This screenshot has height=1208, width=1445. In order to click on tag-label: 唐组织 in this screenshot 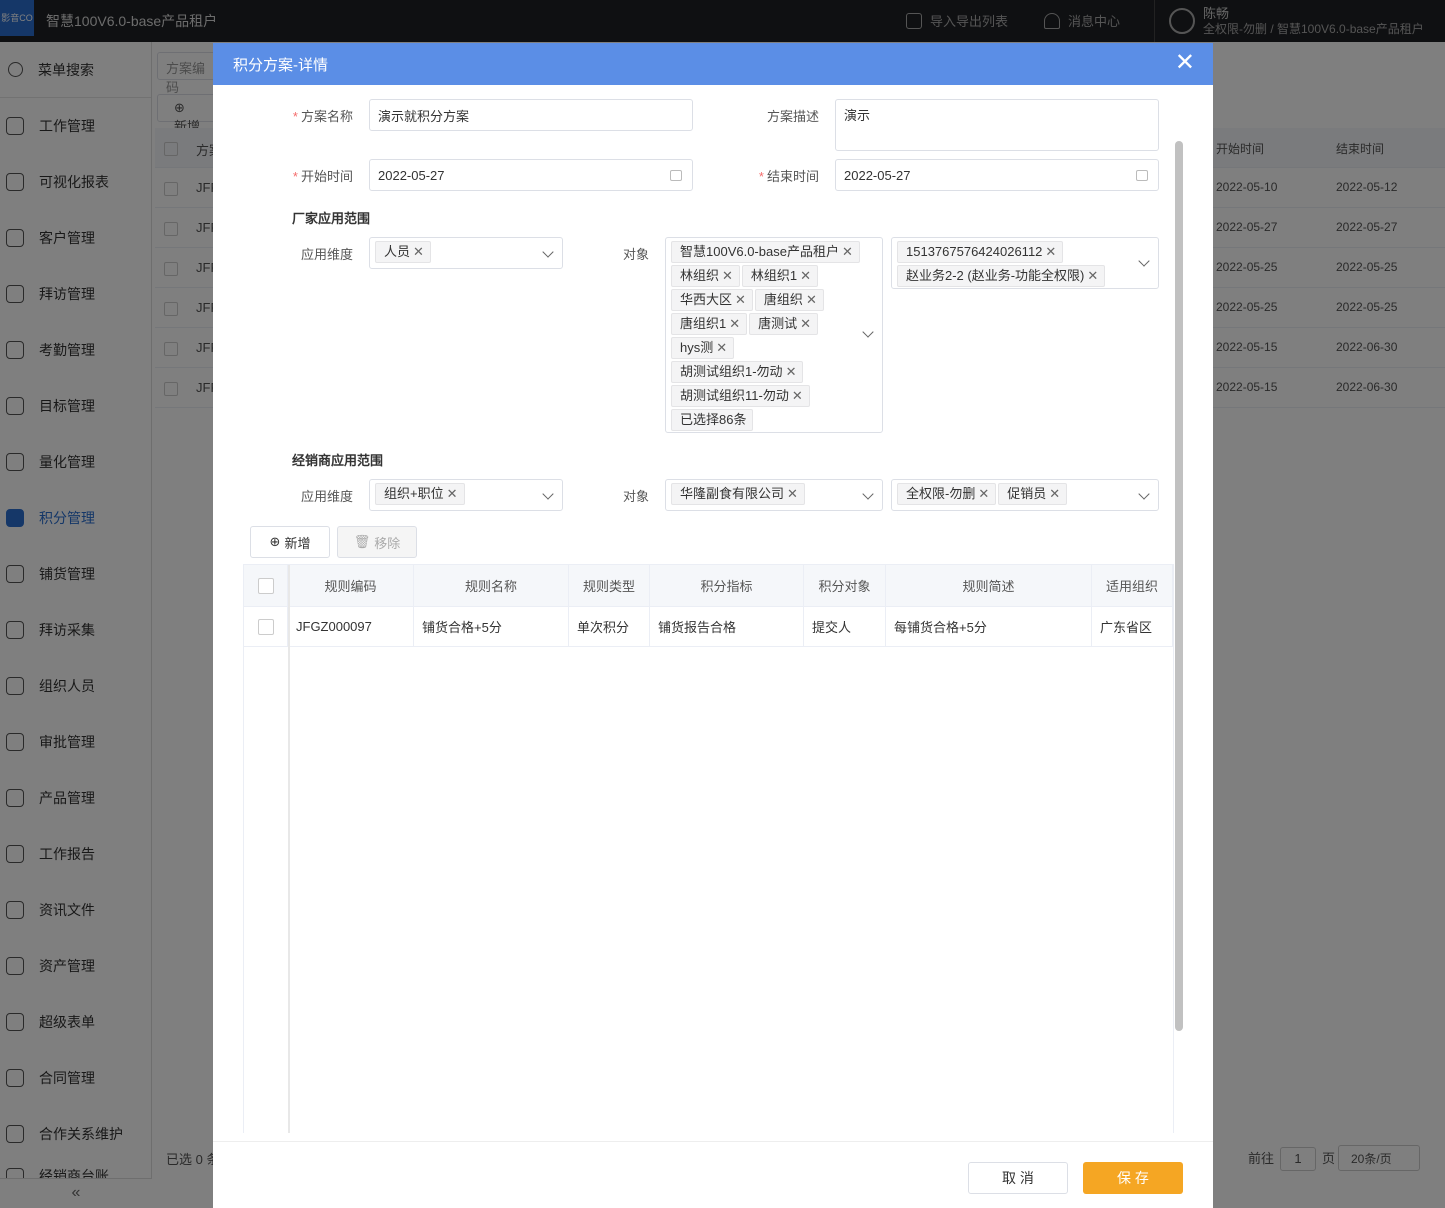, I will do `click(783, 299)`.